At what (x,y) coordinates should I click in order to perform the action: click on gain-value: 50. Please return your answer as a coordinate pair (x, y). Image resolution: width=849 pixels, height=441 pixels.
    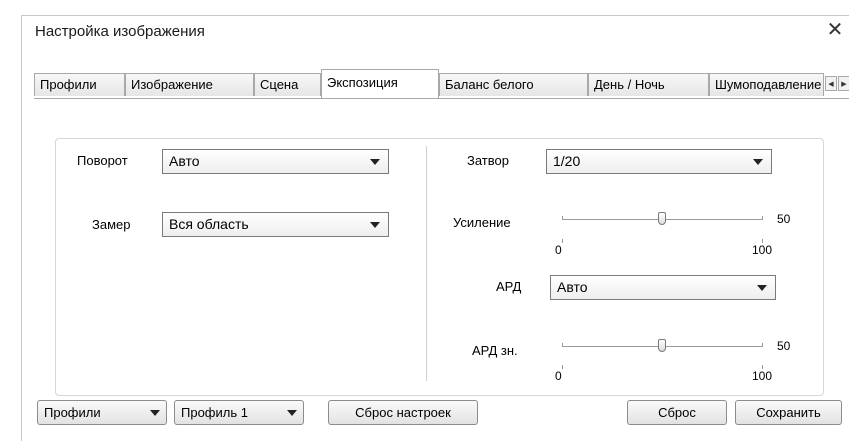
    Looking at the image, I should click on (784, 219).